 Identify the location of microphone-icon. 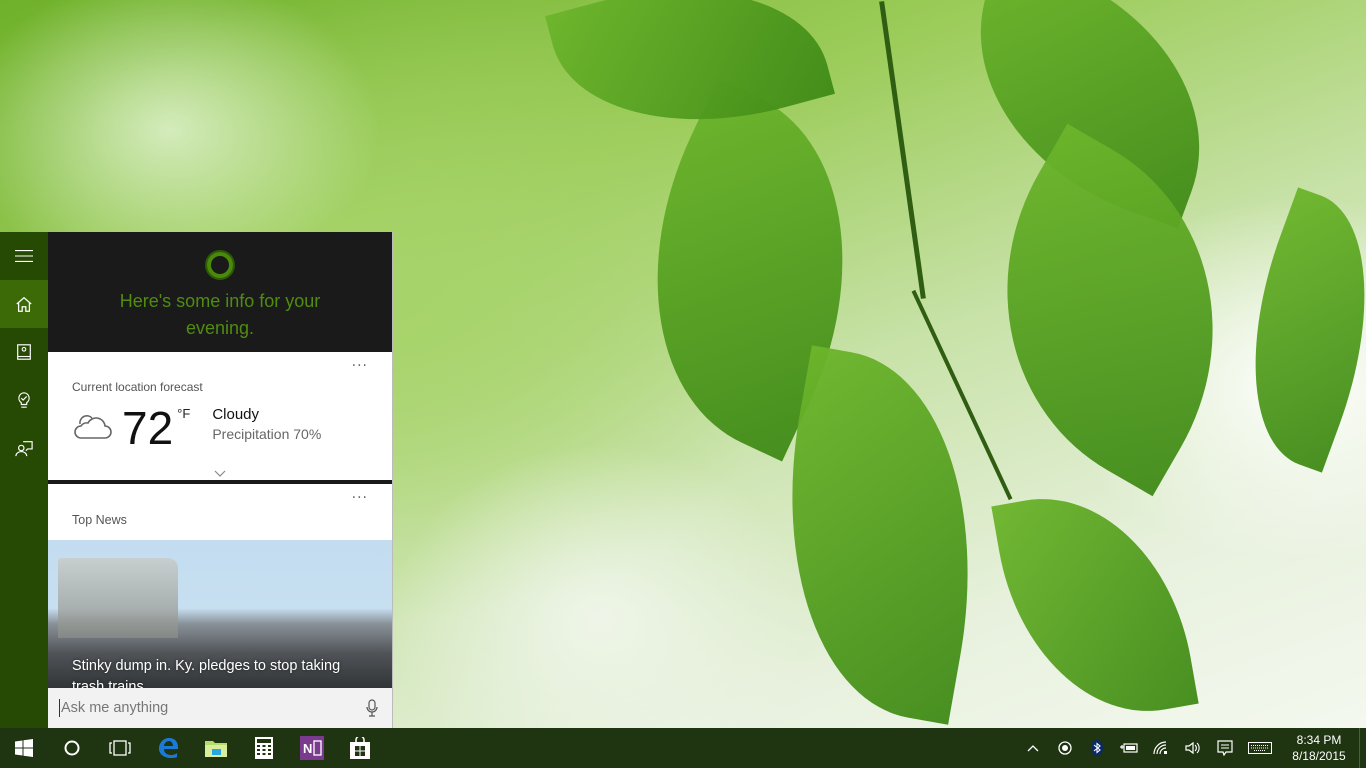
(372, 708).